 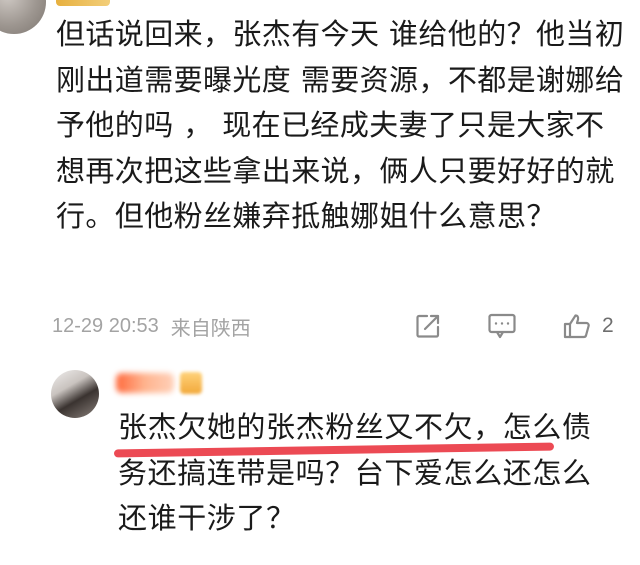 I want to click on like-count: 2, so click(x=608, y=325).